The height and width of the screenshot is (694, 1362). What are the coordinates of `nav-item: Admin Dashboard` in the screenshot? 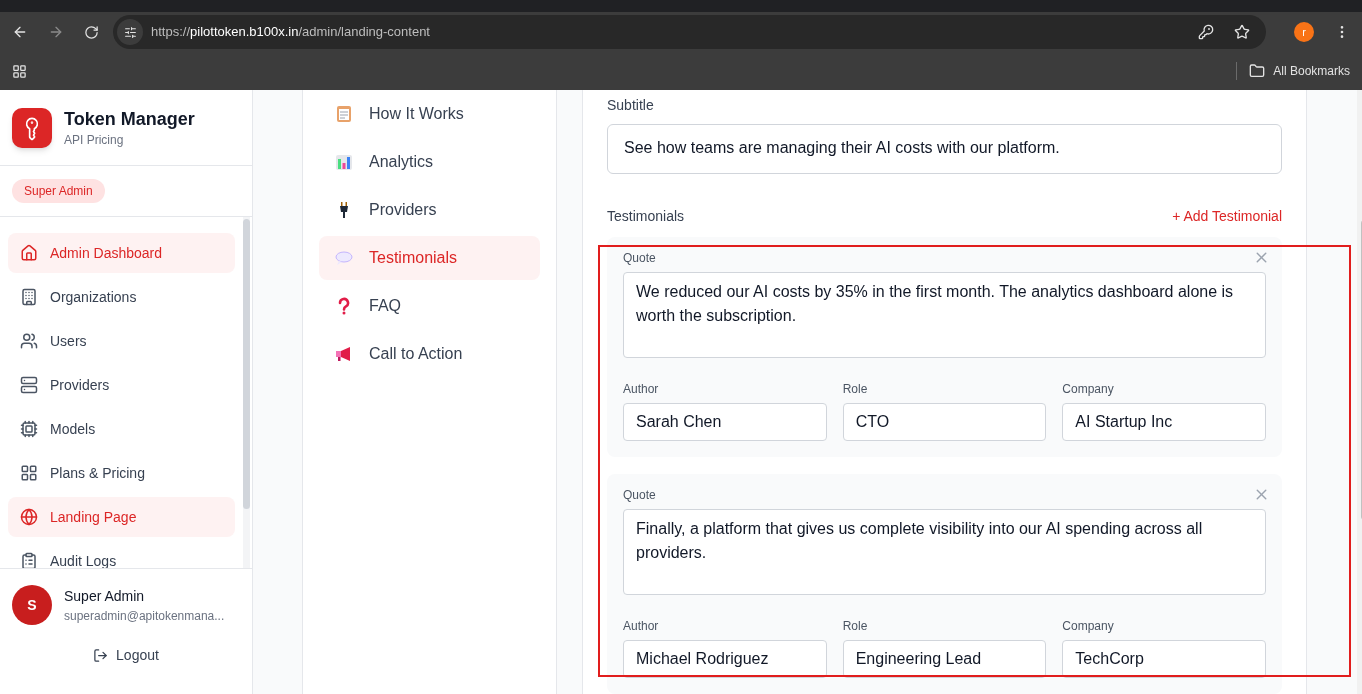 It's located at (121, 253).